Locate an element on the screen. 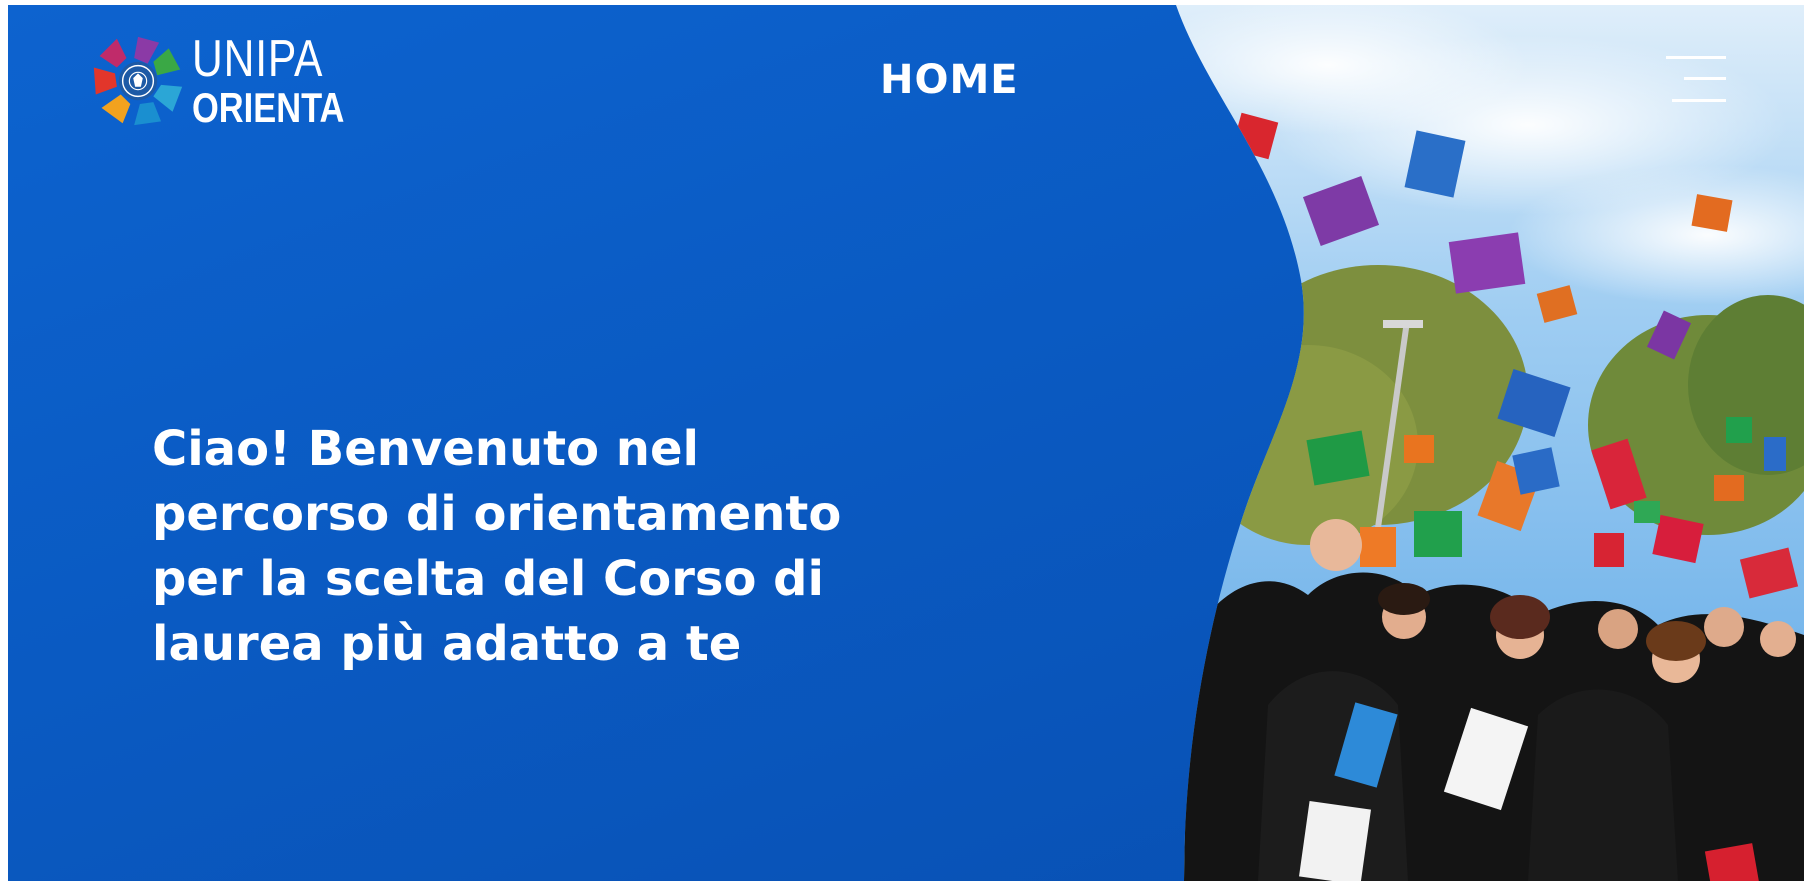 This screenshot has height=881, width=1804. hamburger-menu-icon is located at coordinates (1691, 79).